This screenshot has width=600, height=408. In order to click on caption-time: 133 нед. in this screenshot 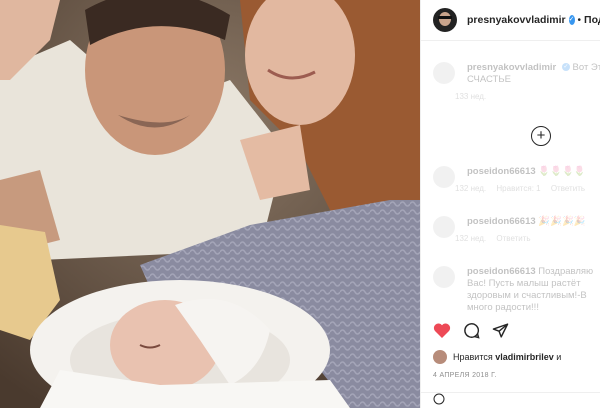, I will do `click(471, 96)`.